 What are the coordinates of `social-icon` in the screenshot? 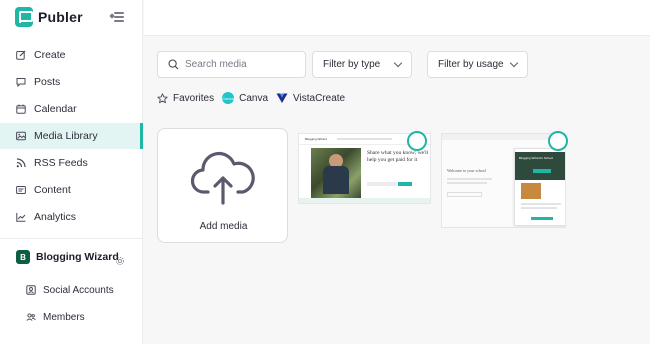 It's located at (31, 290).